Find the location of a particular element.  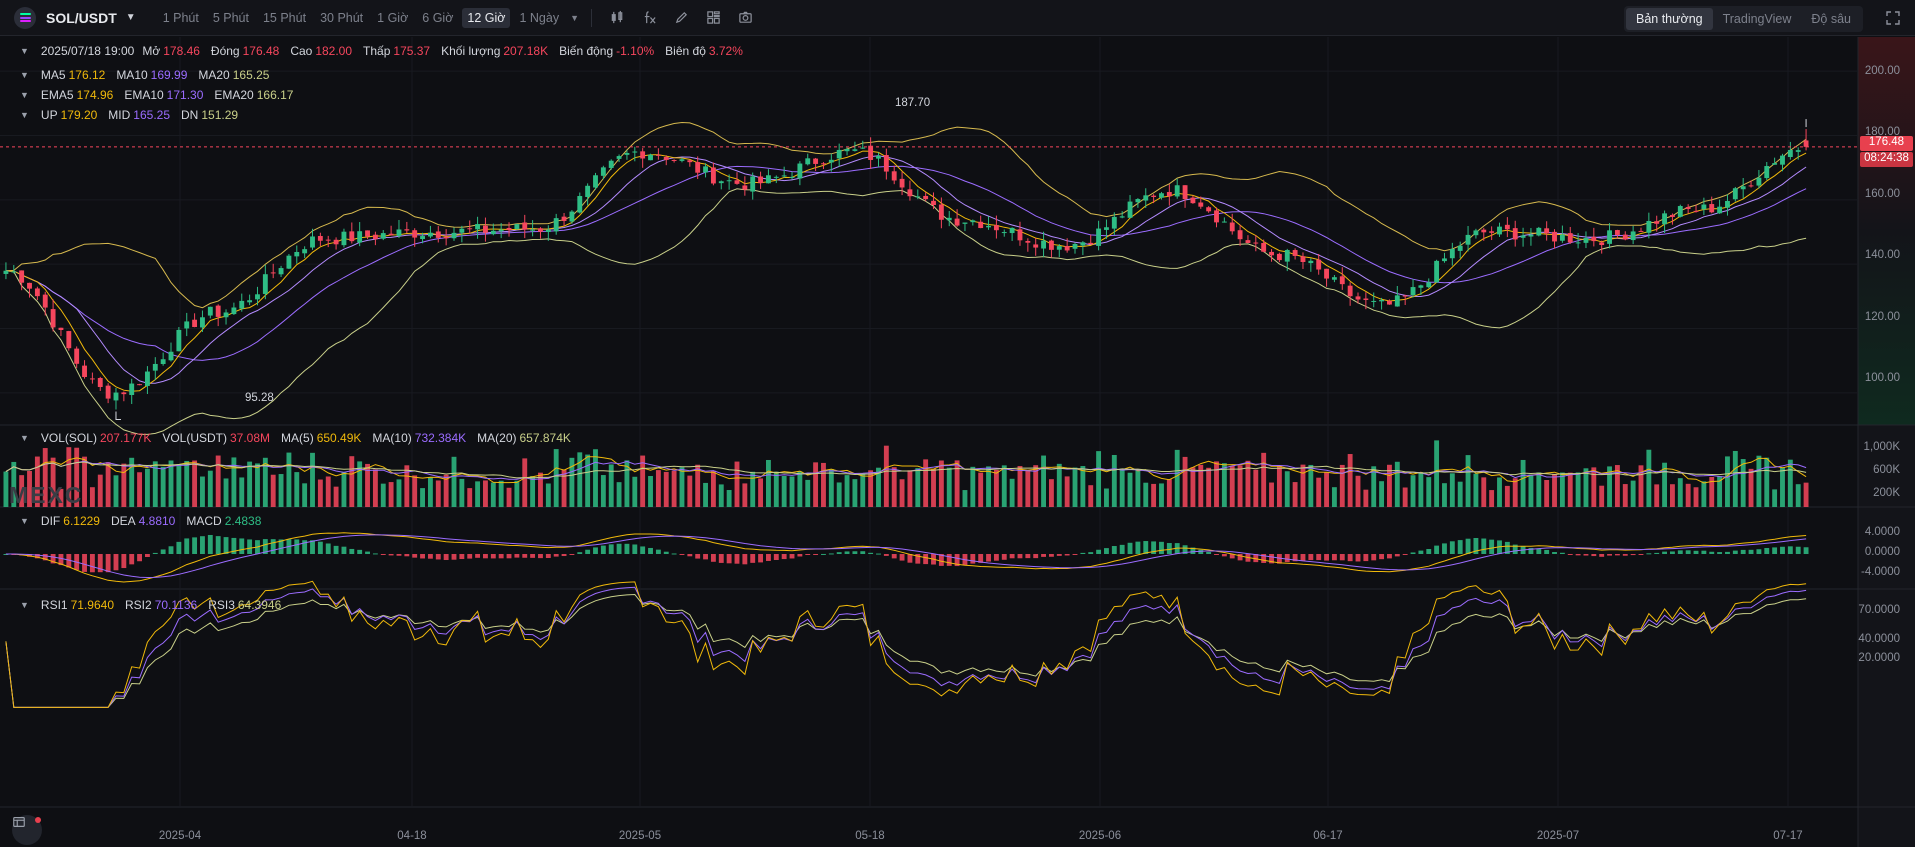

rsi2-label: RSI2 is located at coordinates (138, 605).